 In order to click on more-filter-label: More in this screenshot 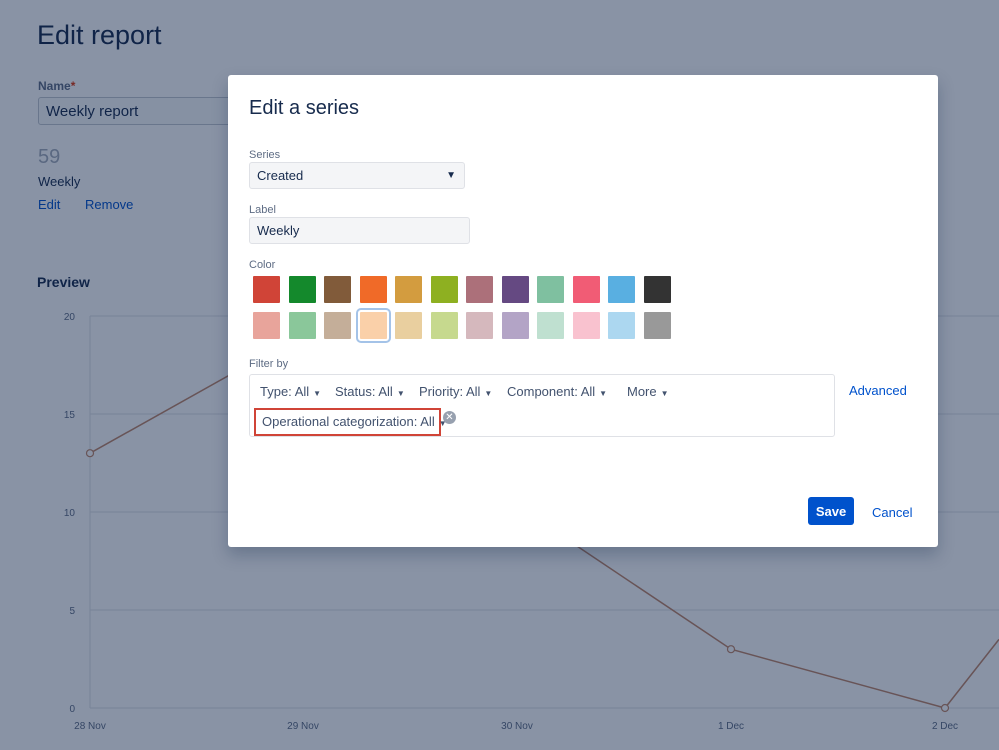, I will do `click(642, 391)`.